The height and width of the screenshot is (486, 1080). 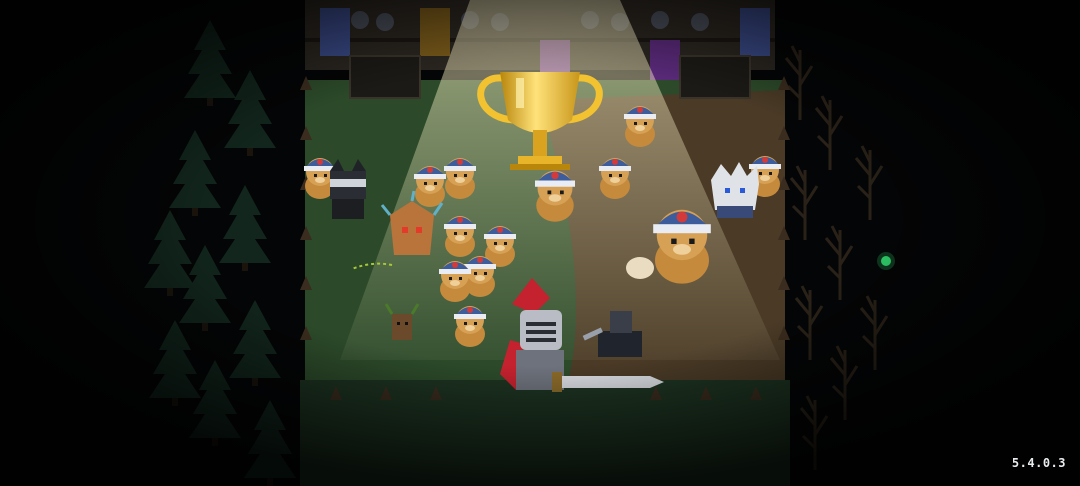 What do you see at coordinates (1038, 463) in the screenshot?
I see `version-label: 5.4.0.3` at bounding box center [1038, 463].